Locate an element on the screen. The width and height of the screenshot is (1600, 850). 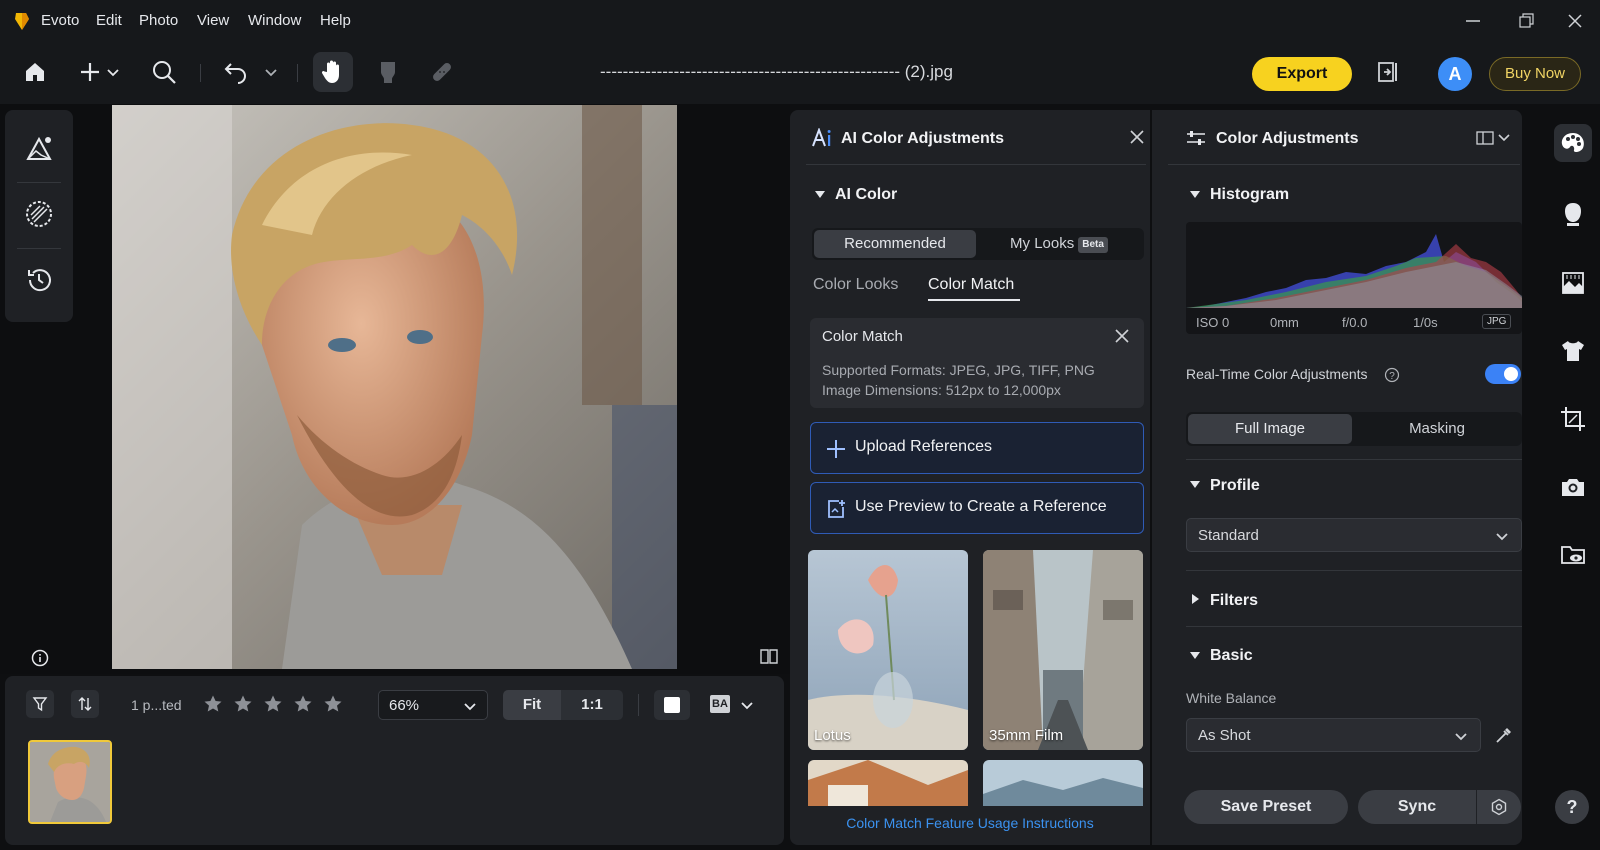
undo-history-chevron-icon is located at coordinates (271, 72).